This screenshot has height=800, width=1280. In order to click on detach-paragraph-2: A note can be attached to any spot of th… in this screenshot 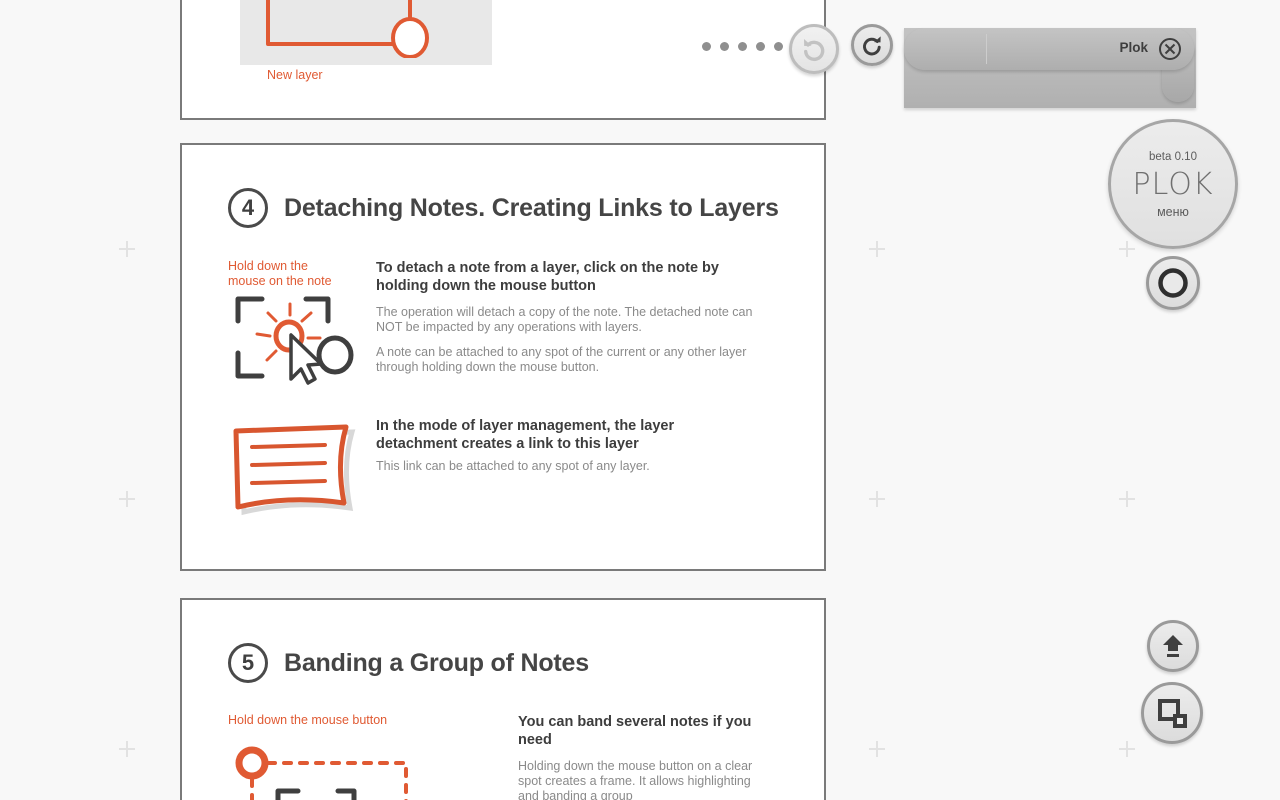, I will do `click(561, 359)`.